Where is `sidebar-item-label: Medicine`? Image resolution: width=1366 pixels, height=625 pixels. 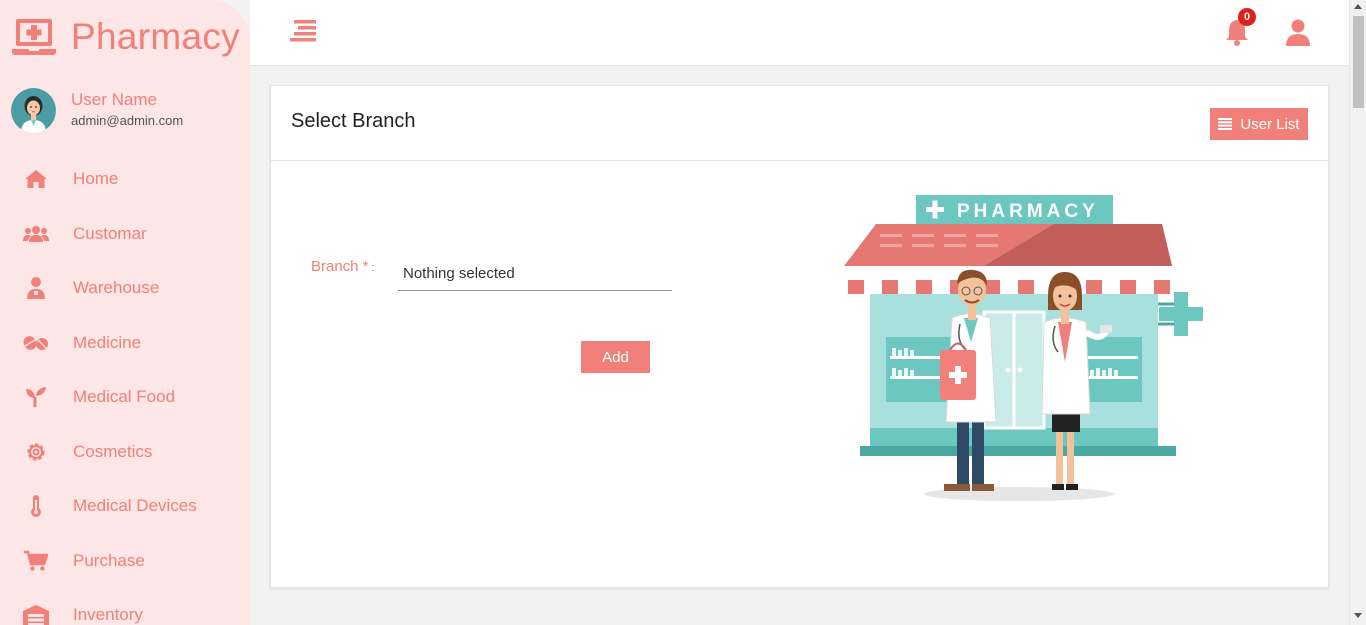 sidebar-item-label: Medicine is located at coordinates (107, 342).